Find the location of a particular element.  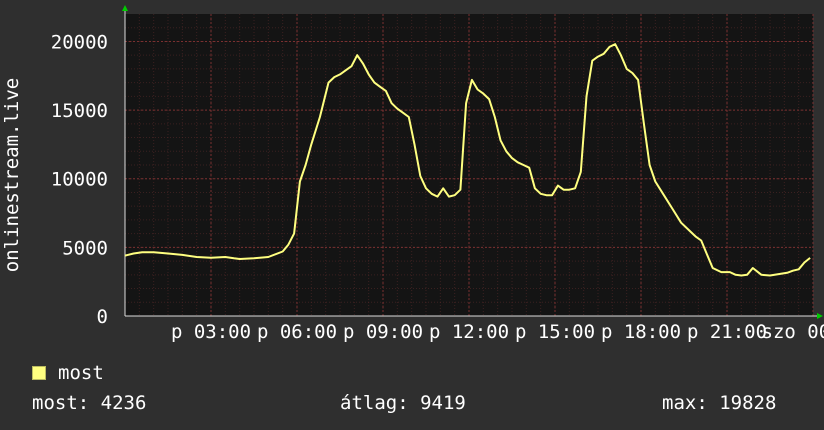

legend-swatch is located at coordinates (39, 373).